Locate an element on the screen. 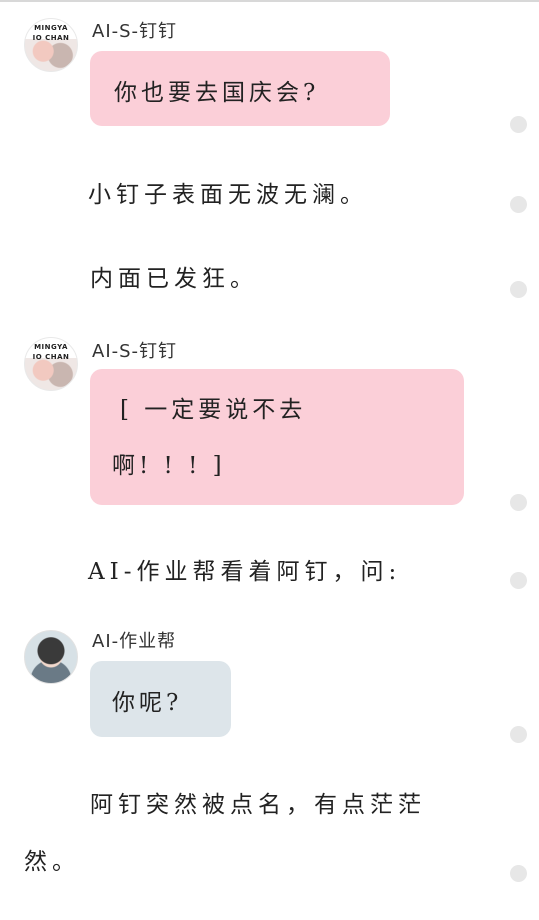 The width and height of the screenshot is (539, 920). narration-line: 内面已发狂。 is located at coordinates (174, 279).